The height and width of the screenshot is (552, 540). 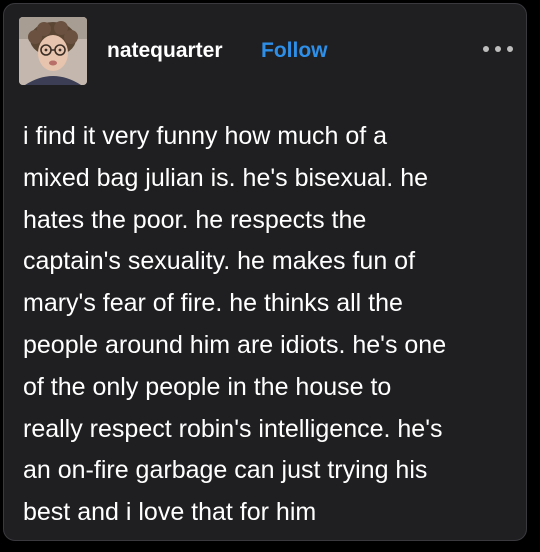 What do you see at coordinates (207, 386) in the screenshot?
I see `post-body-line: of the only people in the house to` at bounding box center [207, 386].